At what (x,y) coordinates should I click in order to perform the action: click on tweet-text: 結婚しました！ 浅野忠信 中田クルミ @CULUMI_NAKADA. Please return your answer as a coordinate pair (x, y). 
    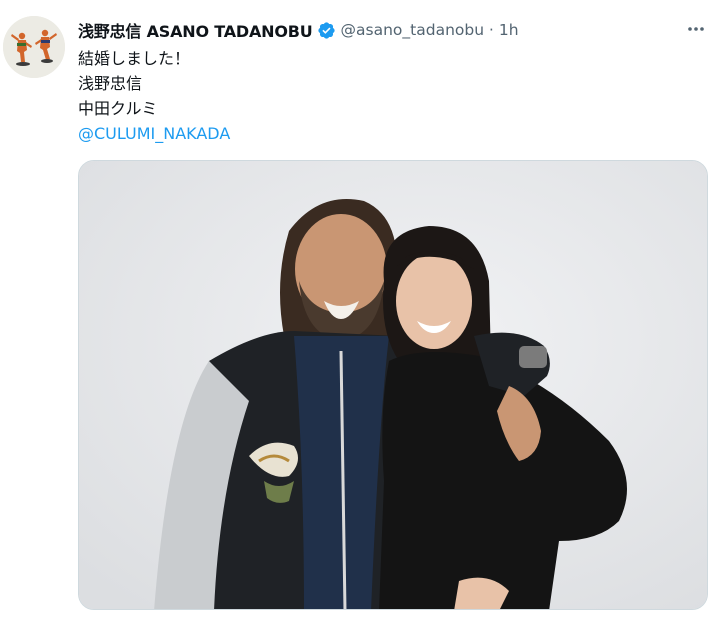
    Looking at the image, I should click on (154, 96).